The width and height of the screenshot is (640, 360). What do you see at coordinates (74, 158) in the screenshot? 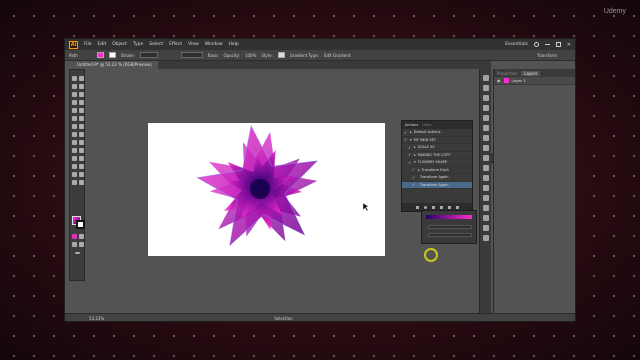
I see `eyedropper-tool-icon` at bounding box center [74, 158].